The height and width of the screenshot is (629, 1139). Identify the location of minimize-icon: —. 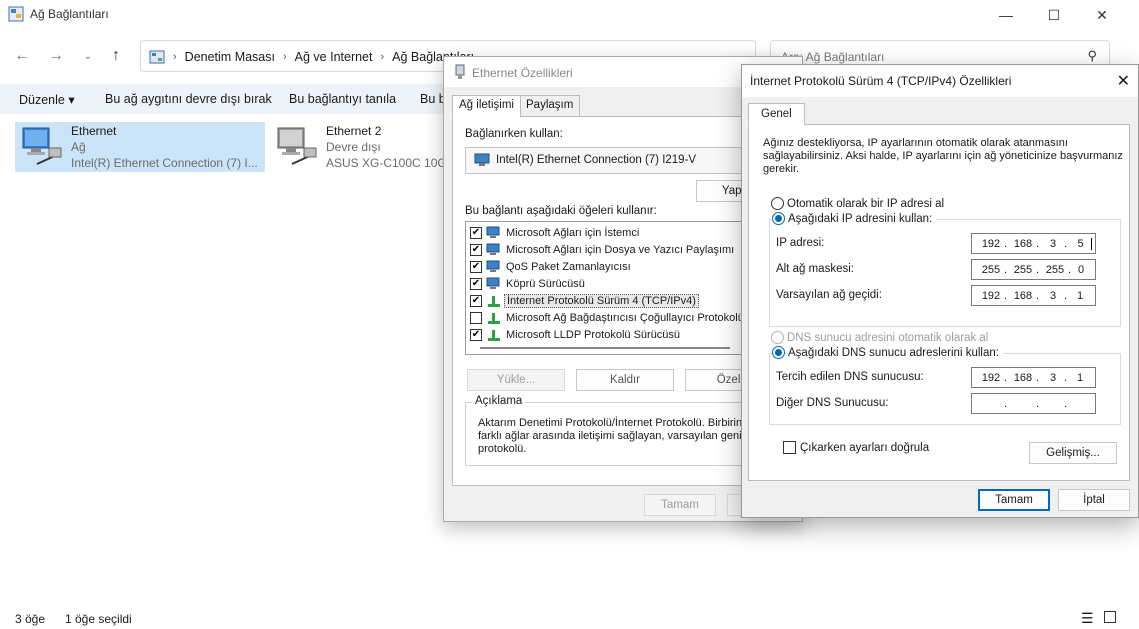
(1006, 15).